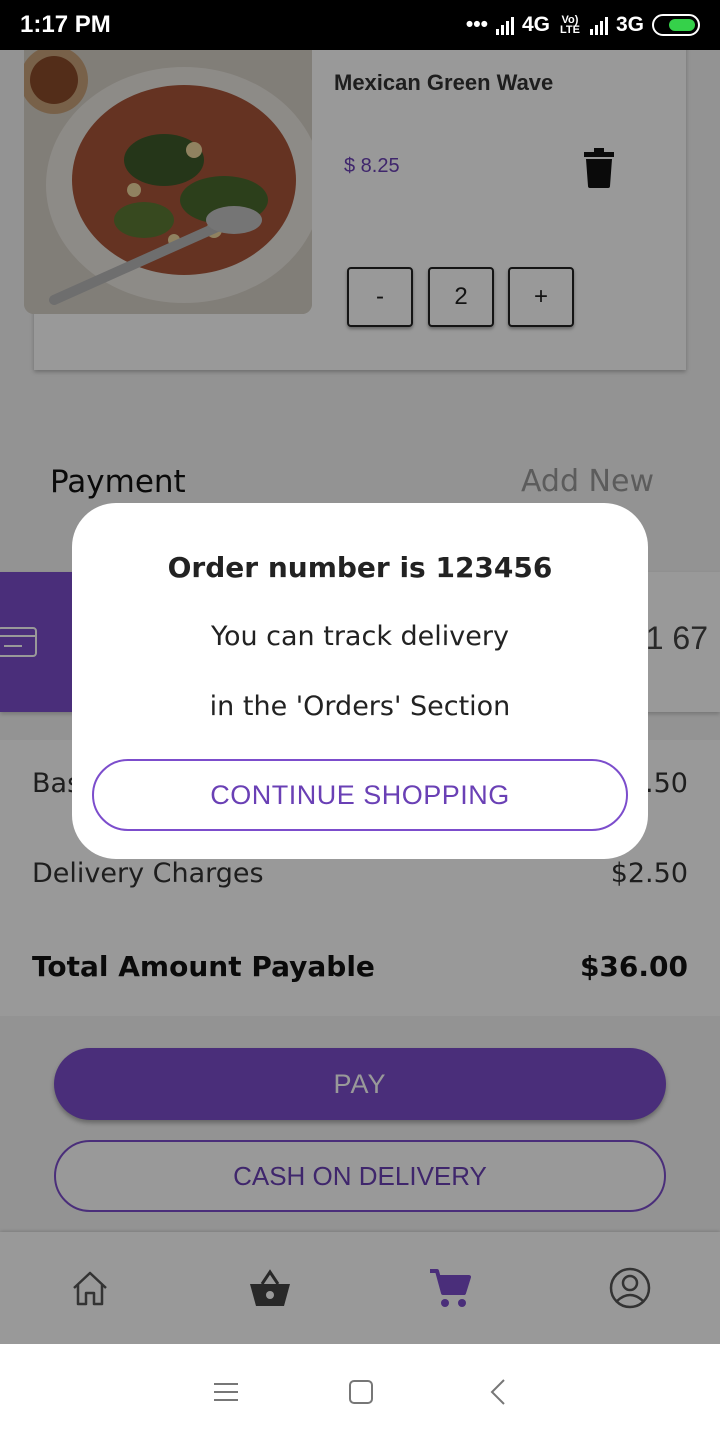 This screenshot has height=1440, width=720. I want to click on battery-charging-icon, so click(676, 25).